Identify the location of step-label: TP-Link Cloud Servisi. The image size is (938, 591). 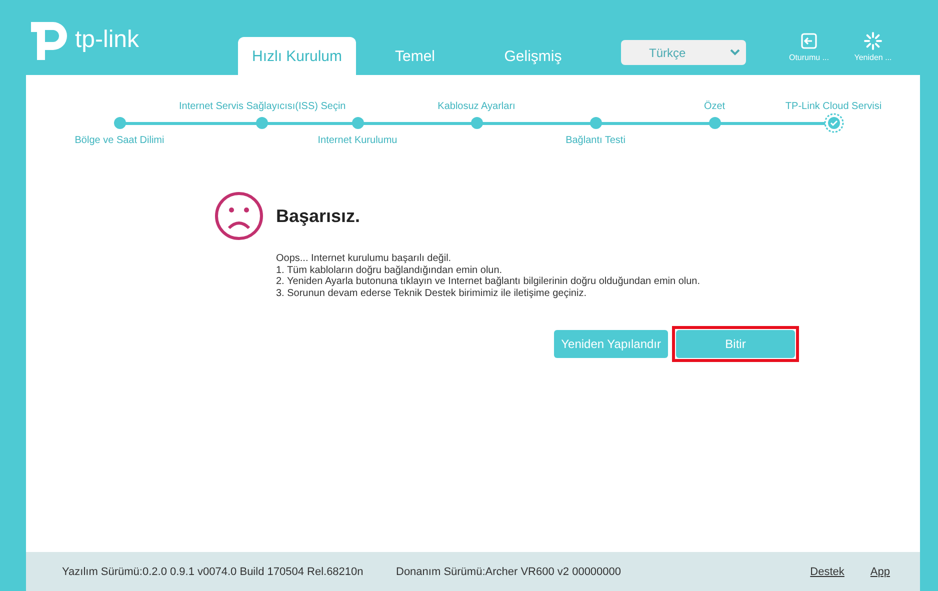
(833, 106).